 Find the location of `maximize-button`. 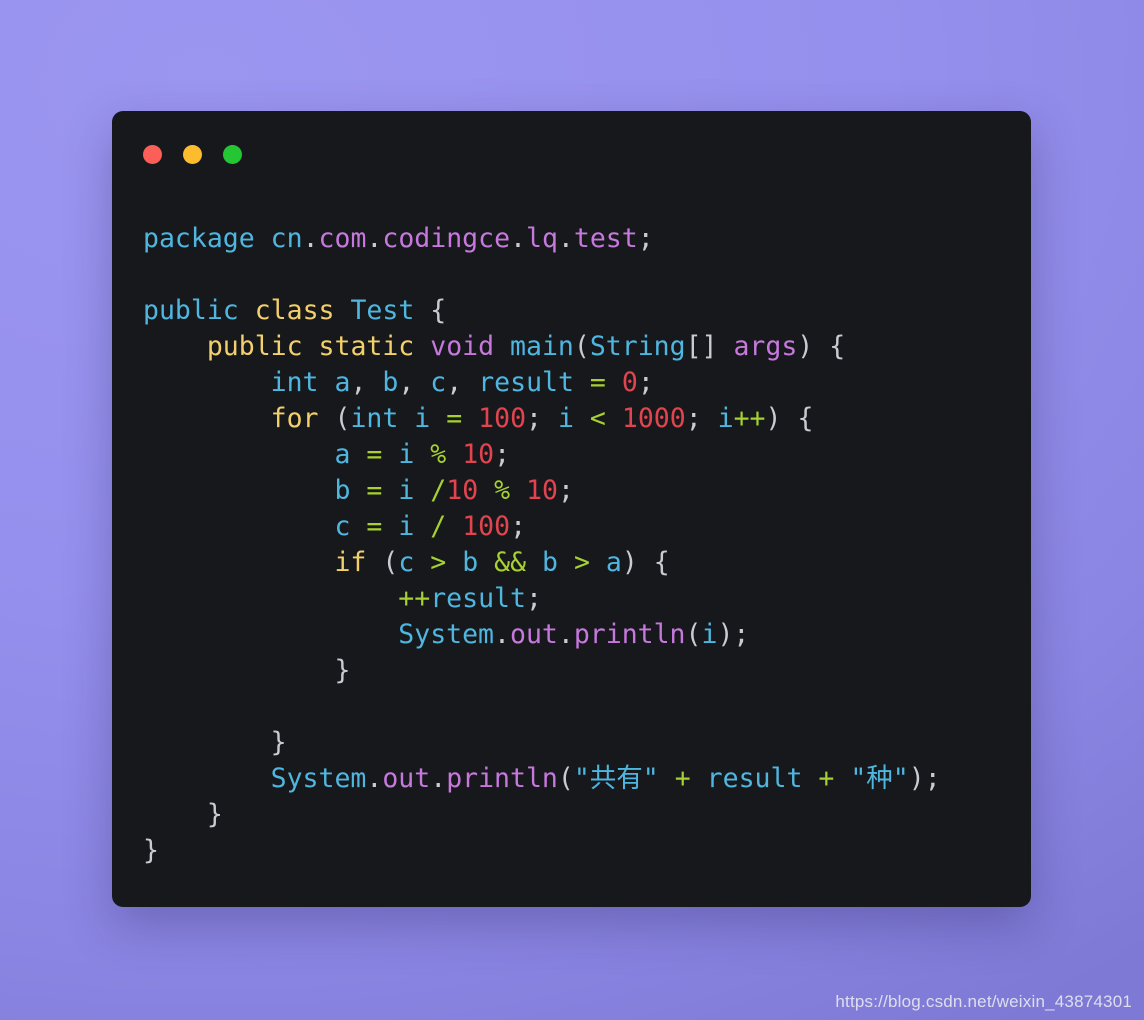

maximize-button is located at coordinates (232, 154).